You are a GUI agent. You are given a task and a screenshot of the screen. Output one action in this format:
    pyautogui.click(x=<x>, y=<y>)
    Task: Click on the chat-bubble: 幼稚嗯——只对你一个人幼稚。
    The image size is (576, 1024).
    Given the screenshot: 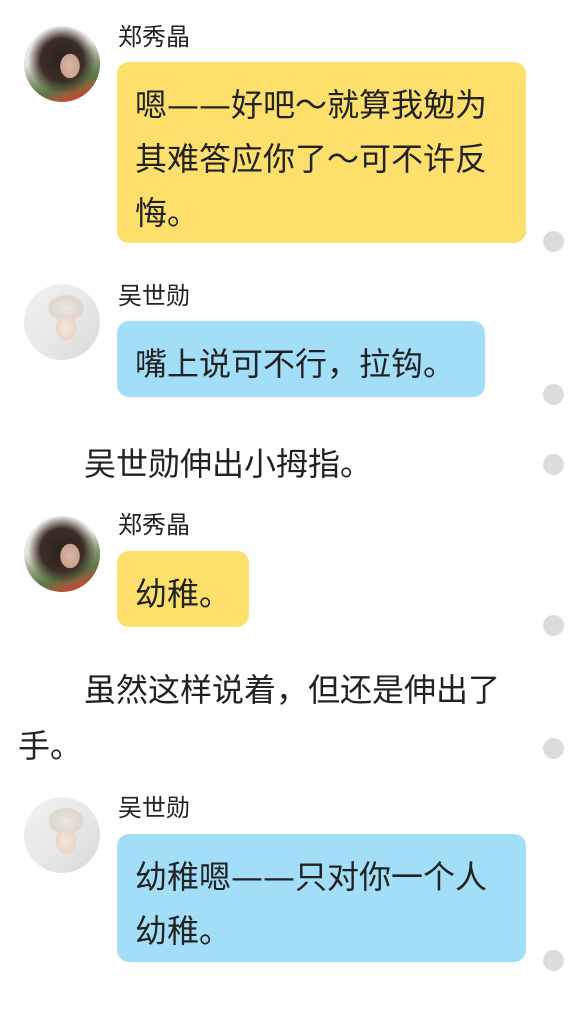 What is the action you would take?
    pyautogui.click(x=321, y=898)
    